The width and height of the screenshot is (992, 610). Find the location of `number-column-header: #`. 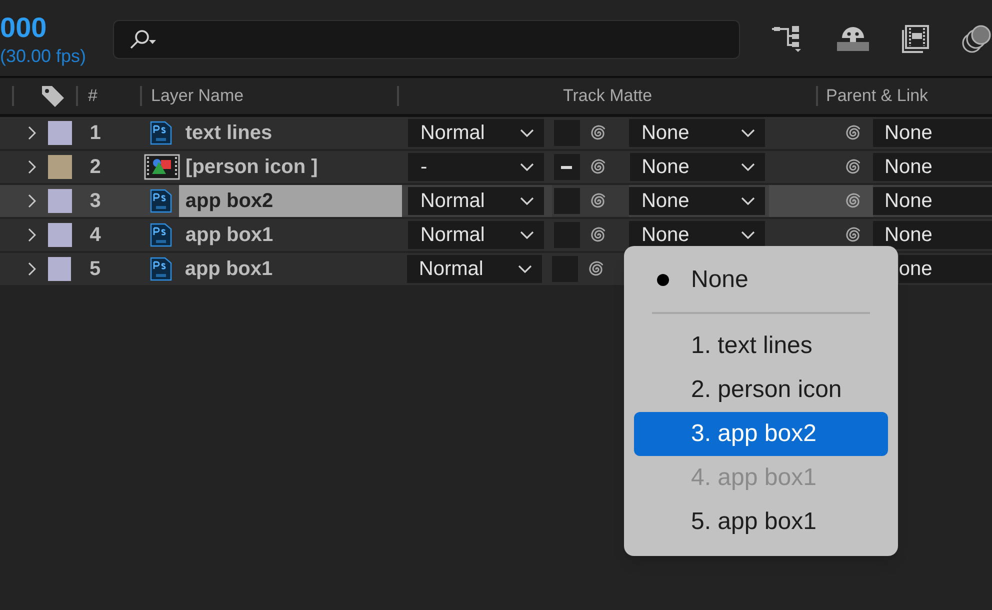

number-column-header: # is located at coordinates (114, 96).